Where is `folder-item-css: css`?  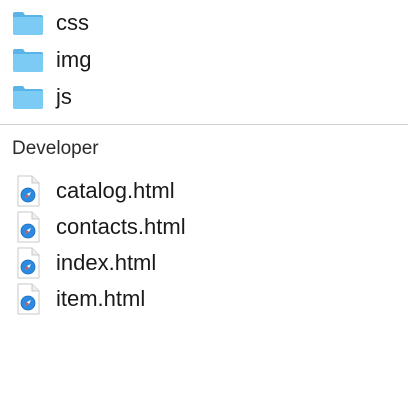
folder-item-css: css is located at coordinates (204, 22).